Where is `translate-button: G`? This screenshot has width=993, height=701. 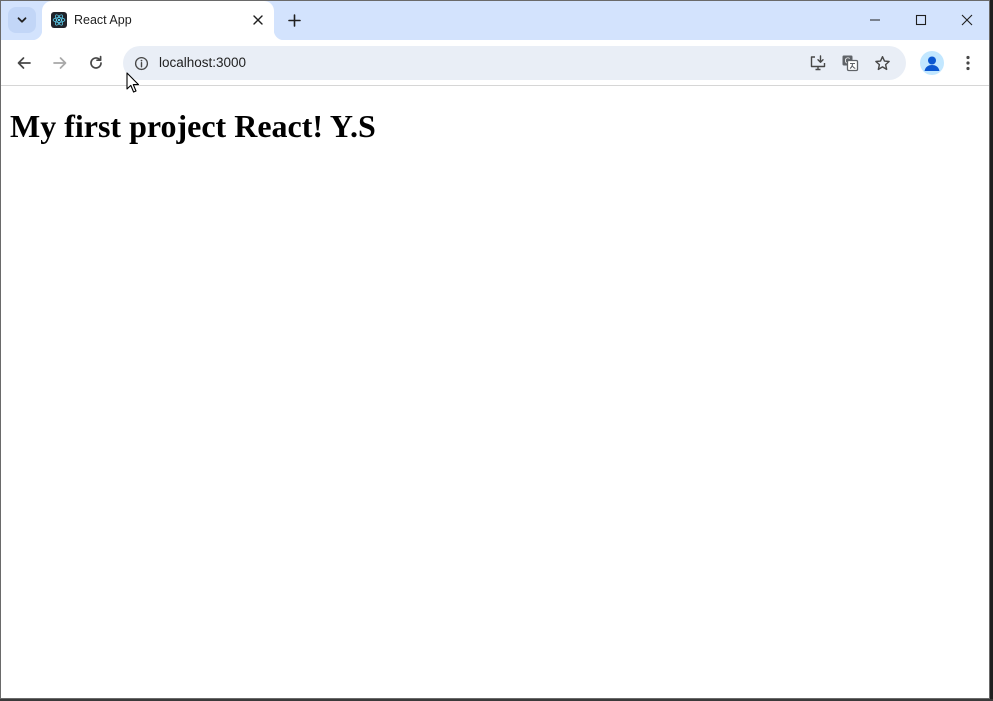 translate-button: G is located at coordinates (850, 63).